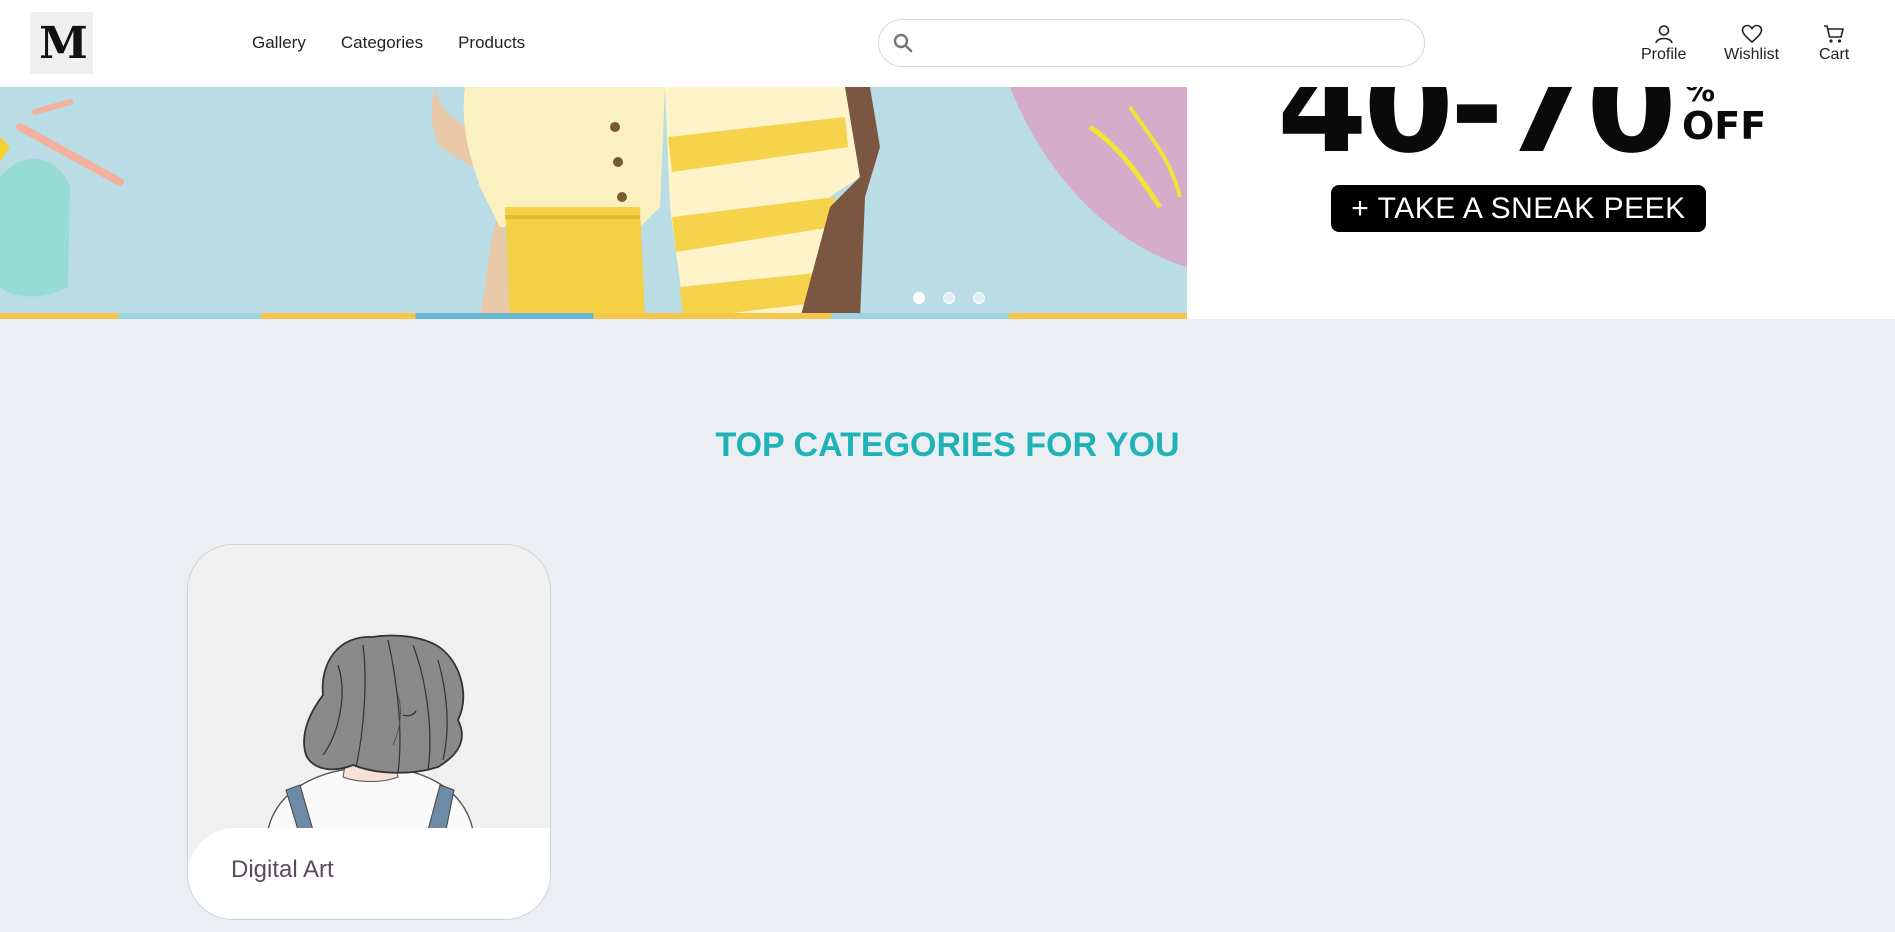 This screenshot has width=1895, height=932. What do you see at coordinates (947, 445) in the screenshot?
I see `section-title: TOP CATEGORIES FOR YOU` at bounding box center [947, 445].